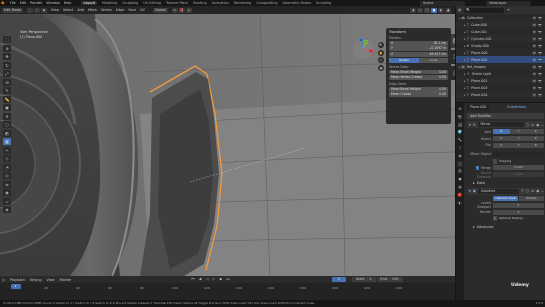 The width and height of the screenshot is (545, 307). I want to click on tool-knife-icon: ✂, so click(7, 150).